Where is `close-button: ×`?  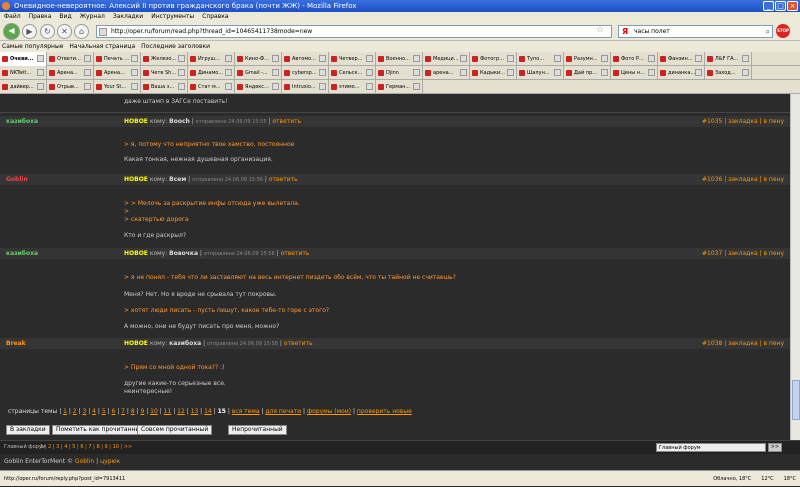
close-button: × is located at coordinates (792, 6).